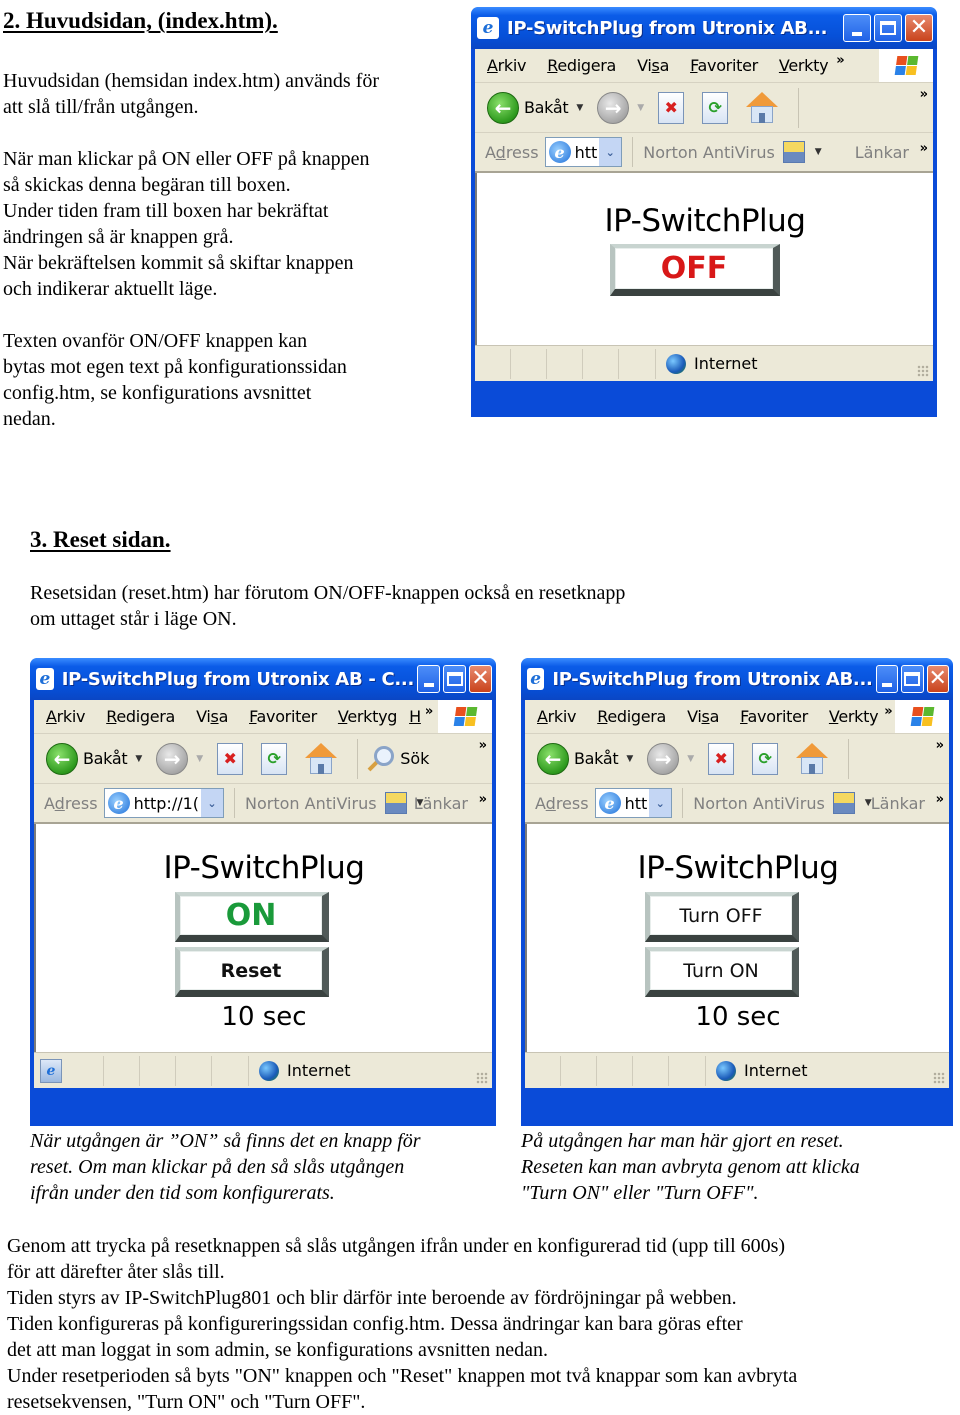  What do you see at coordinates (252, 917) in the screenshot?
I see `on-button: ON` at bounding box center [252, 917].